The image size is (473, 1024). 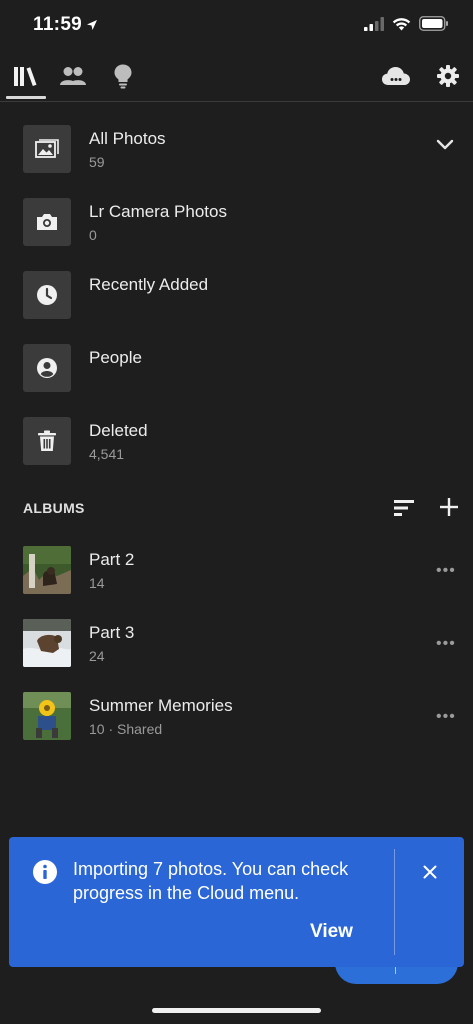 What do you see at coordinates (118, 430) in the screenshot?
I see `source-label: Deleted` at bounding box center [118, 430].